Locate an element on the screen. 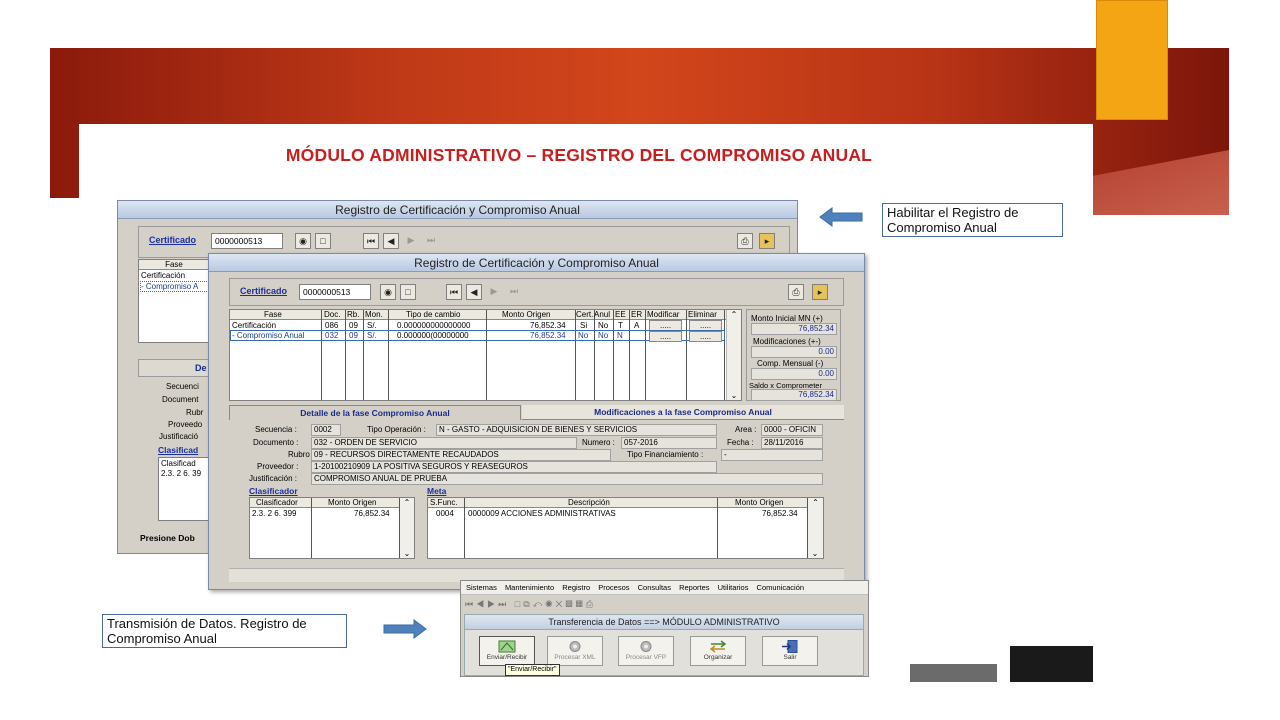  rubro-field: 09 - RECURSOS DIRECTAMENTE RECAUDADOS is located at coordinates (461, 455).